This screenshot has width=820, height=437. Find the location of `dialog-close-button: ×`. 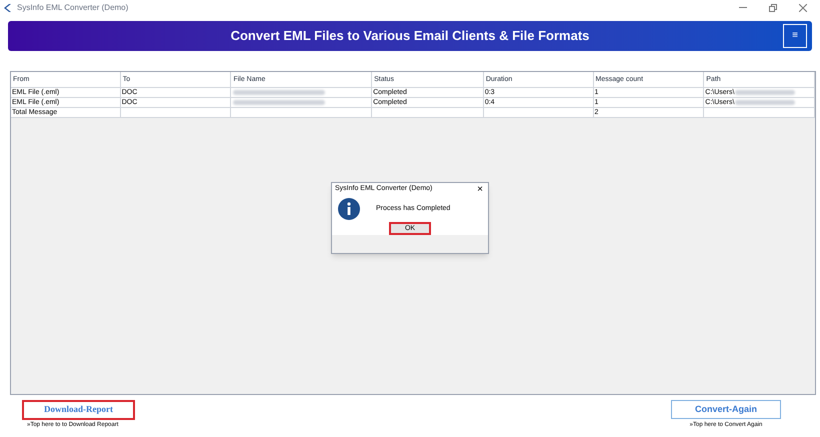

dialog-close-button: × is located at coordinates (480, 189).